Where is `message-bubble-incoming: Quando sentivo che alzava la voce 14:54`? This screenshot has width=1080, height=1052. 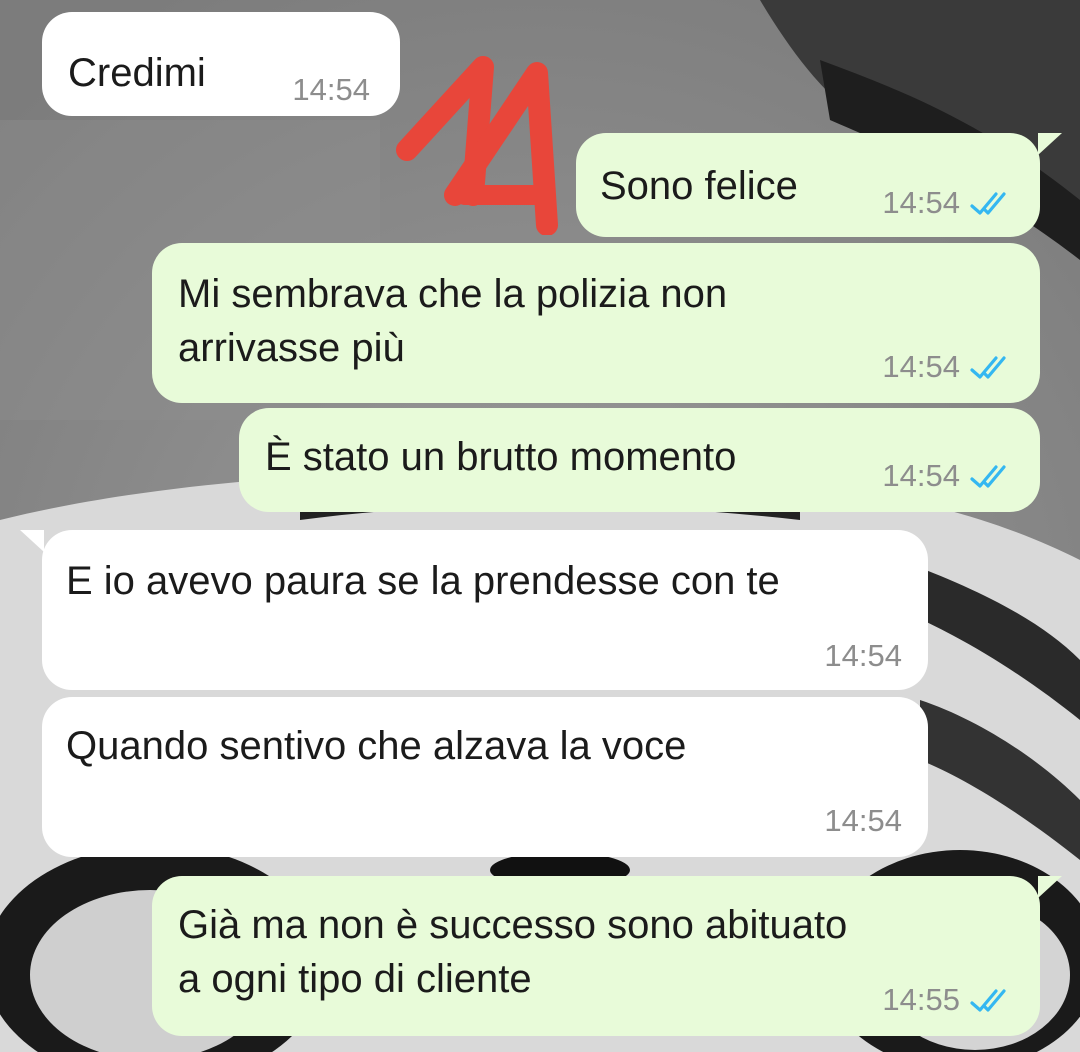
message-bubble-incoming: Quando sentivo che alzava la voce 14:54 is located at coordinates (485, 777).